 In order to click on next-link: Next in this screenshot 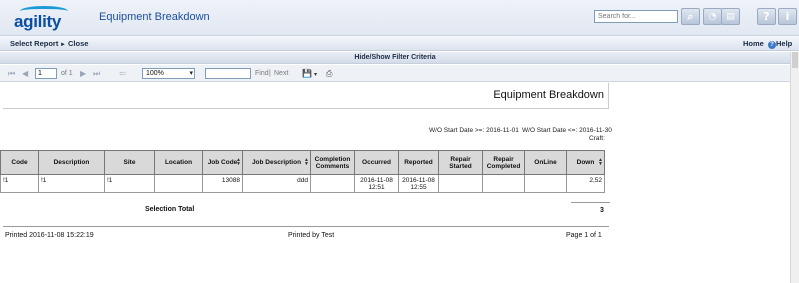, I will do `click(281, 73)`.